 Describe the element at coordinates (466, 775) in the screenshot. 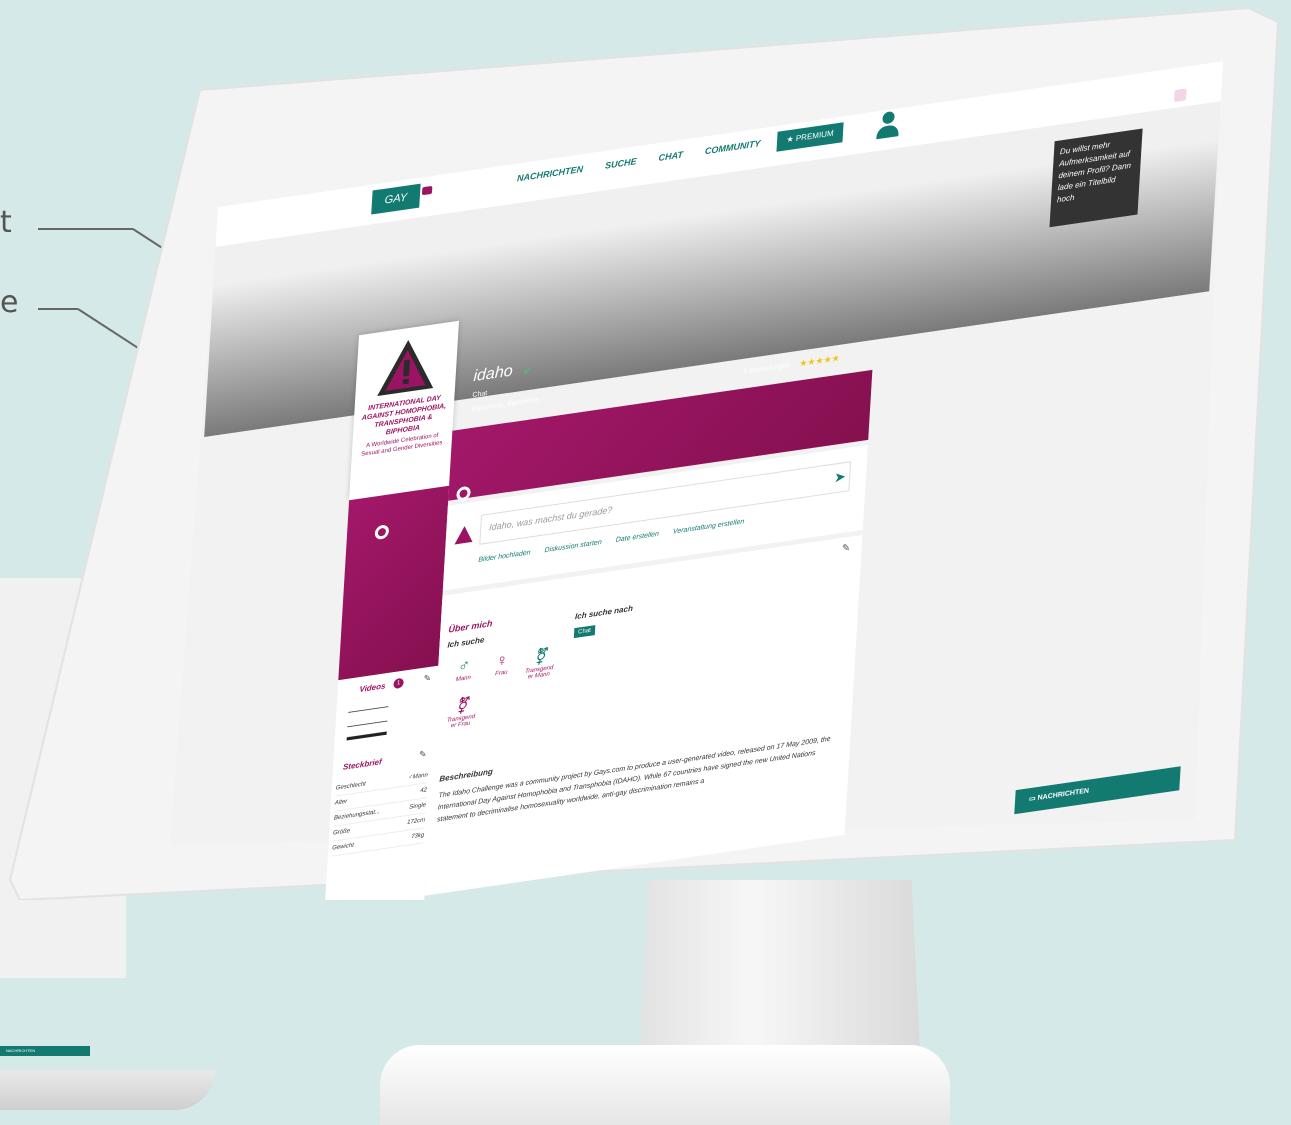

I see `description-title: Beschreibung` at that location.